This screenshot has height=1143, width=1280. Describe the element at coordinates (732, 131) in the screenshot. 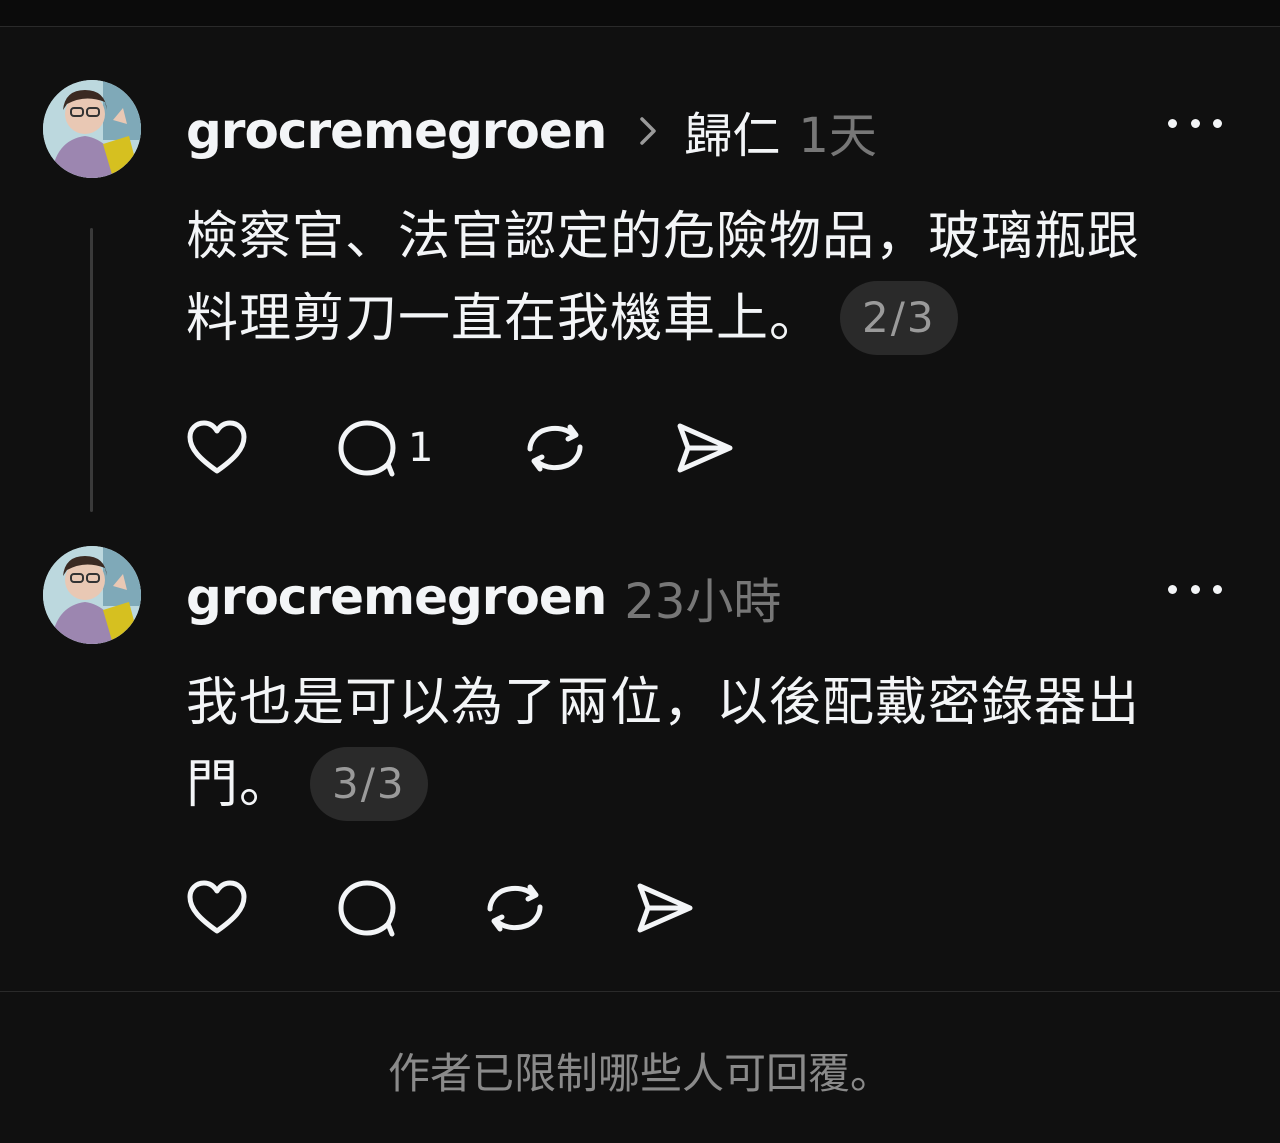

I see `reply-to-username: 歸仁` at that location.